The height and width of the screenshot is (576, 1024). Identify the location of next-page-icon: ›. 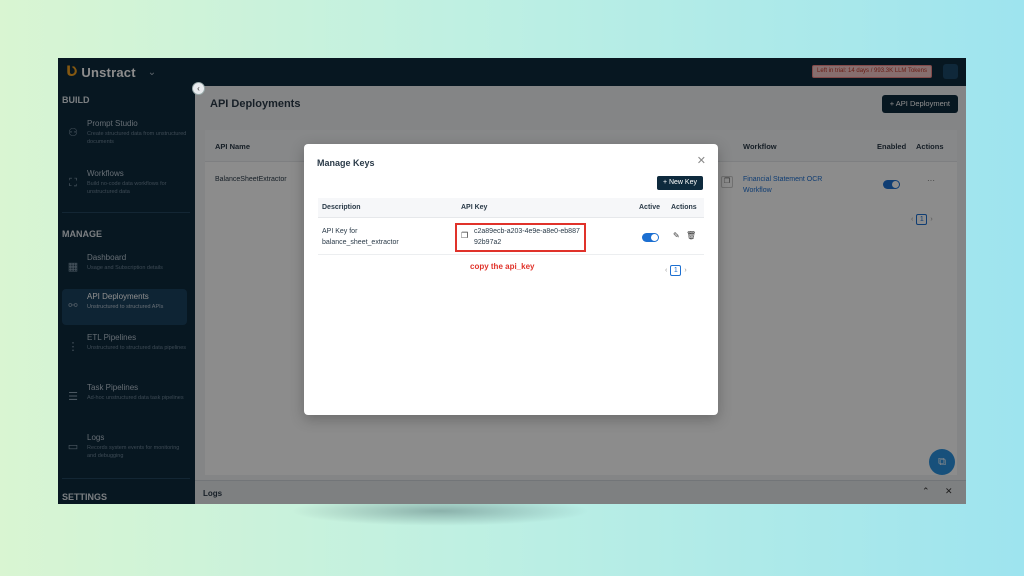
(685, 270).